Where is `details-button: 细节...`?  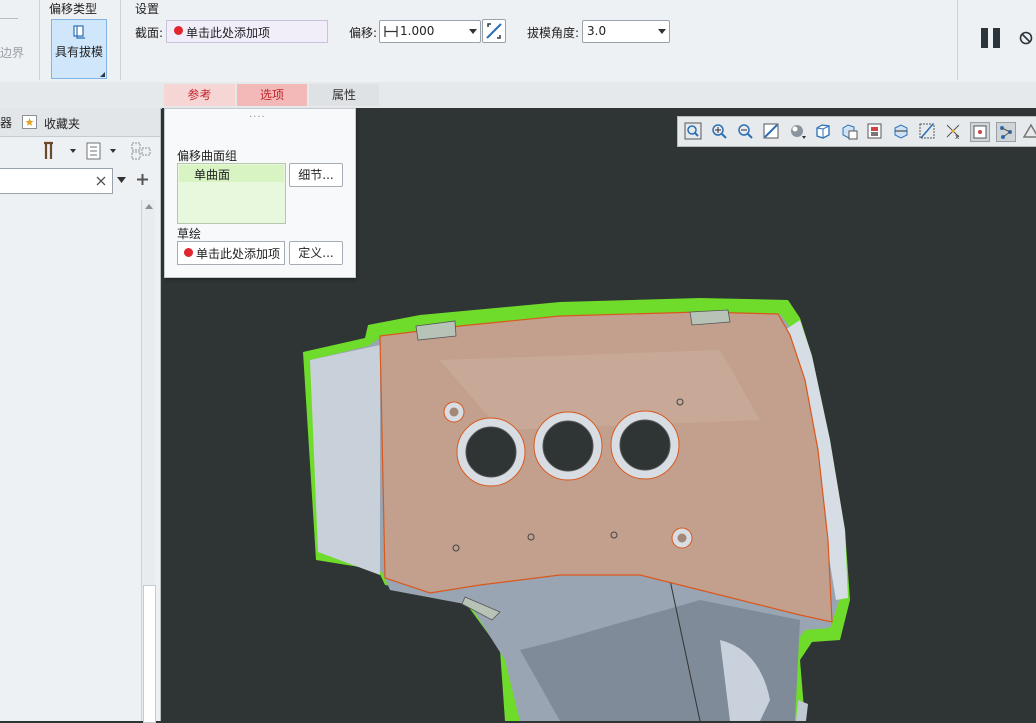
details-button: 细节... is located at coordinates (316, 175).